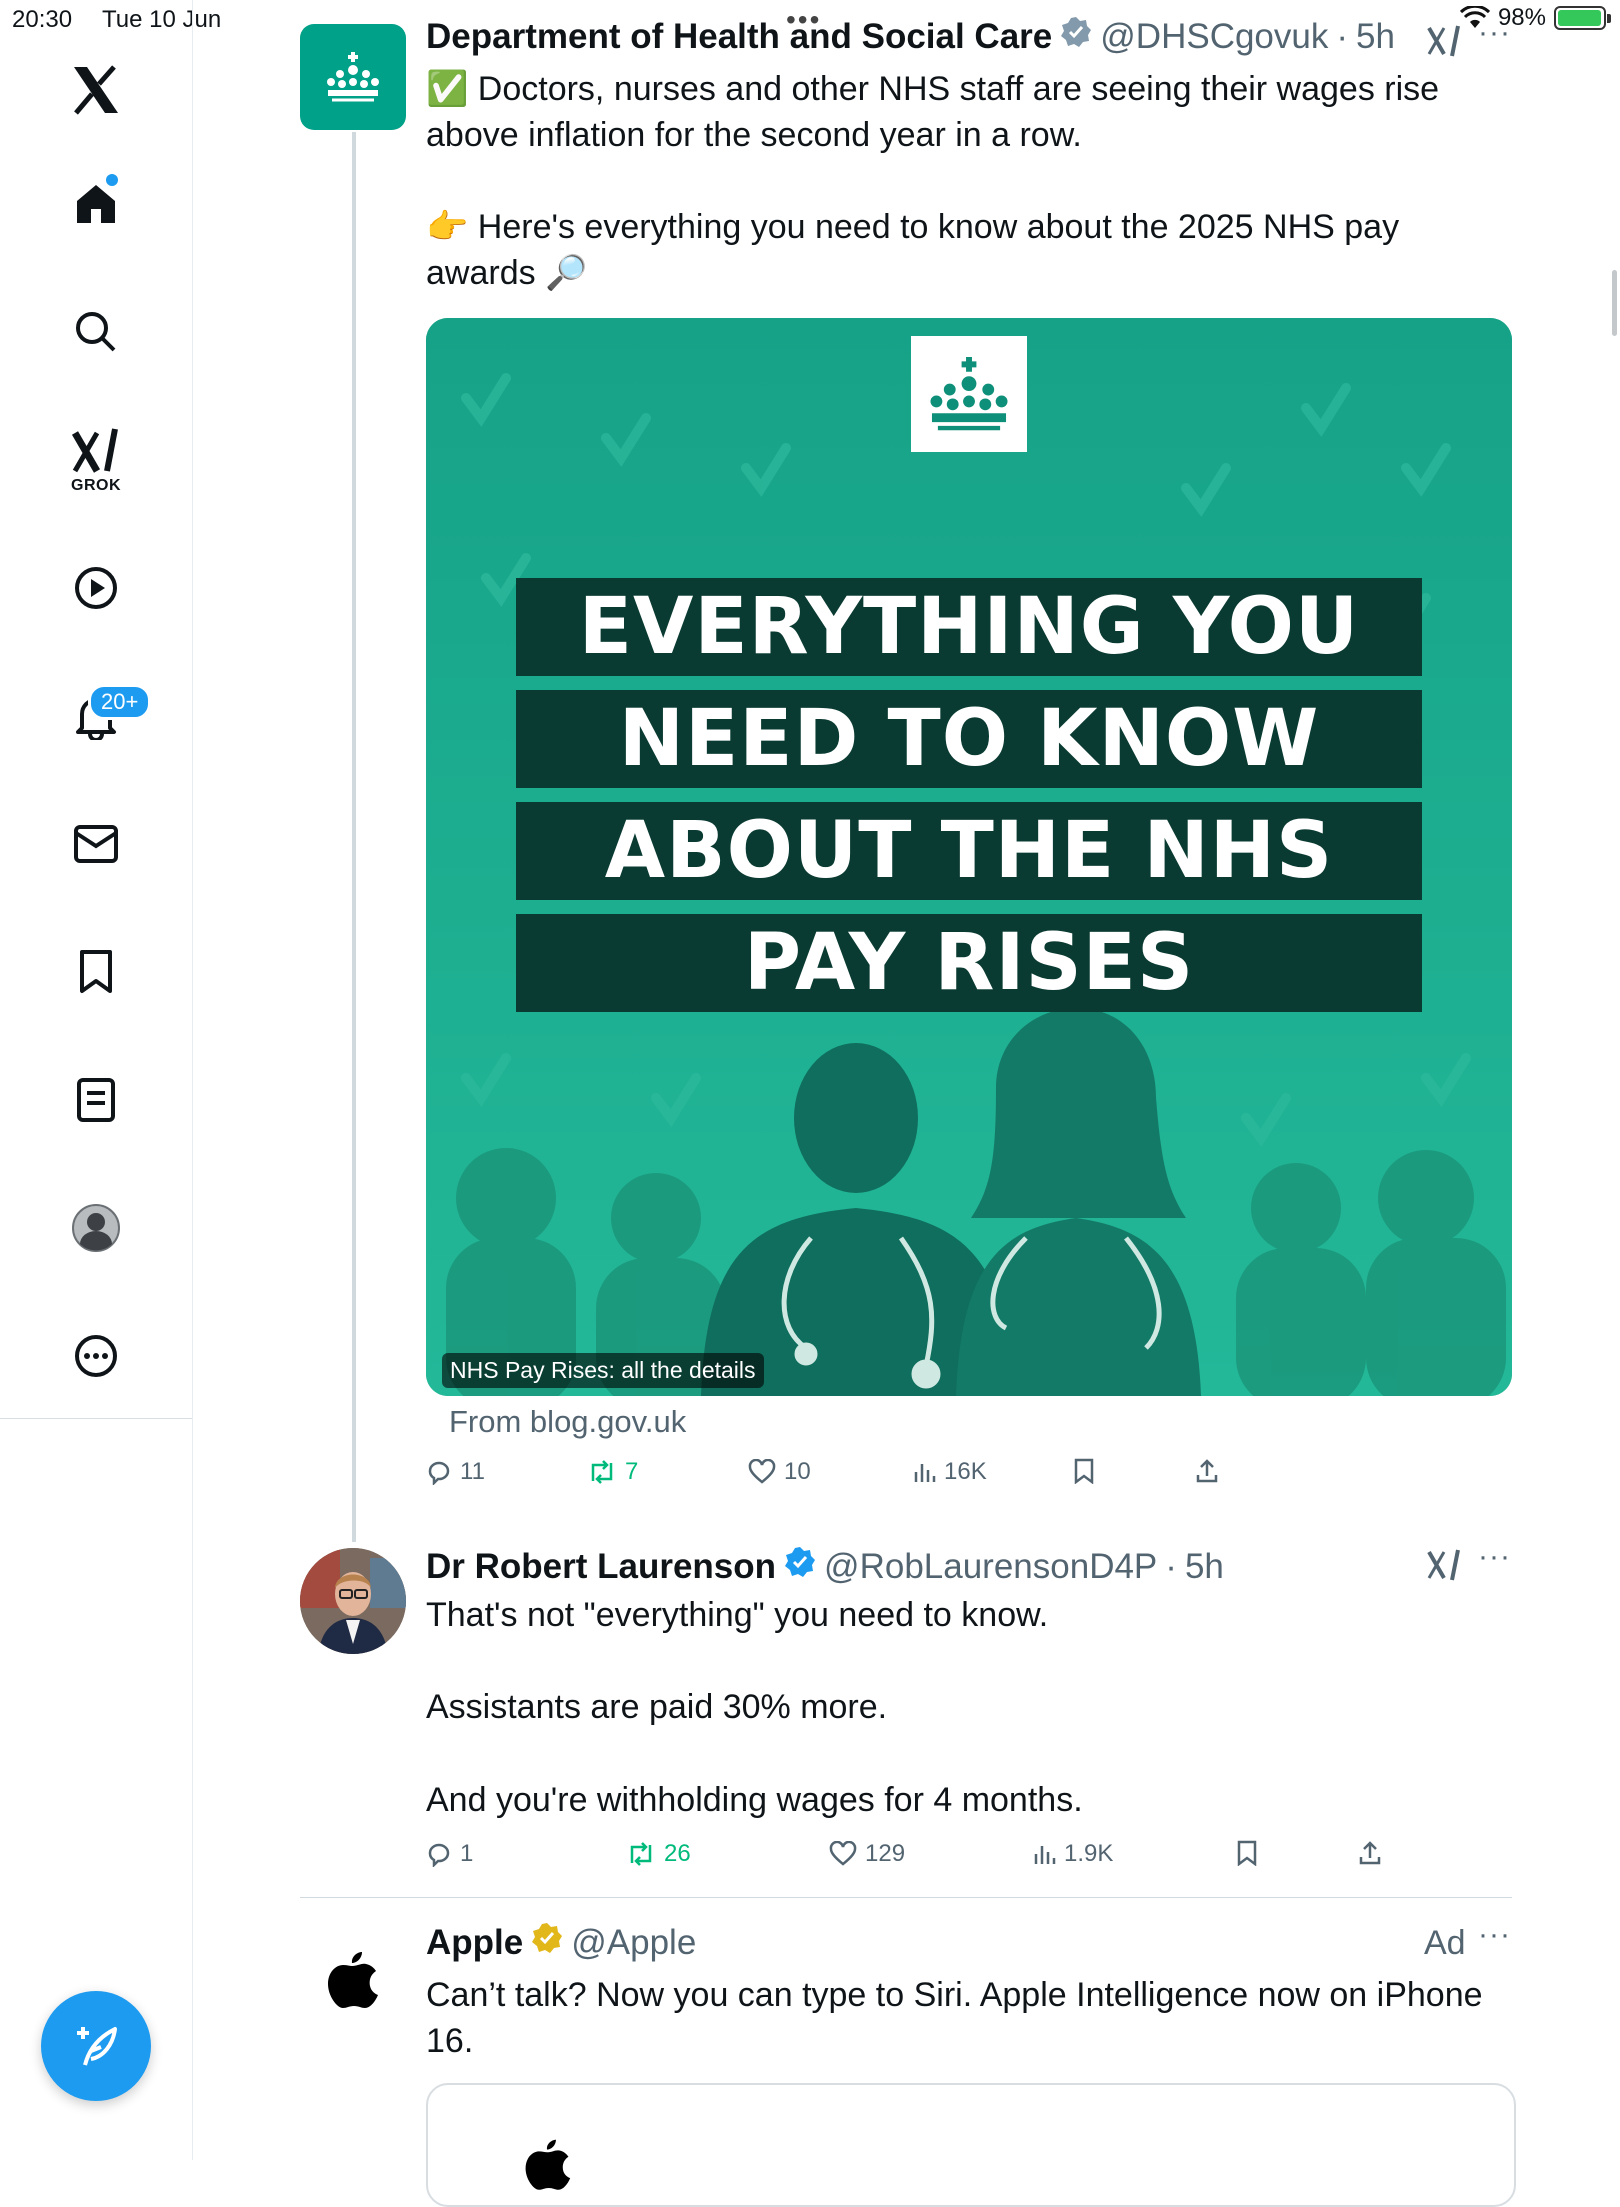 Image resolution: width=1620 pixels, height=2207 pixels. What do you see at coordinates (354, 837) in the screenshot?
I see `thread-line` at bounding box center [354, 837].